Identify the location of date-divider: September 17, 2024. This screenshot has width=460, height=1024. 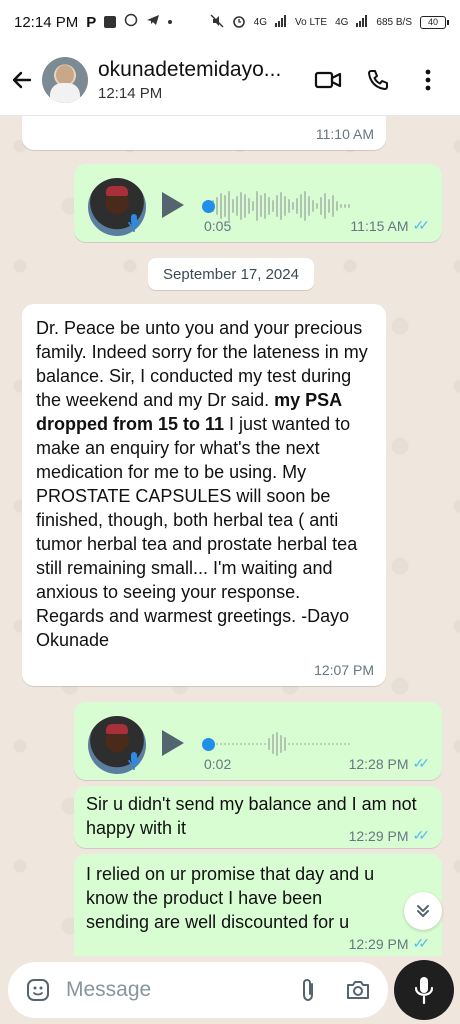
(231, 274).